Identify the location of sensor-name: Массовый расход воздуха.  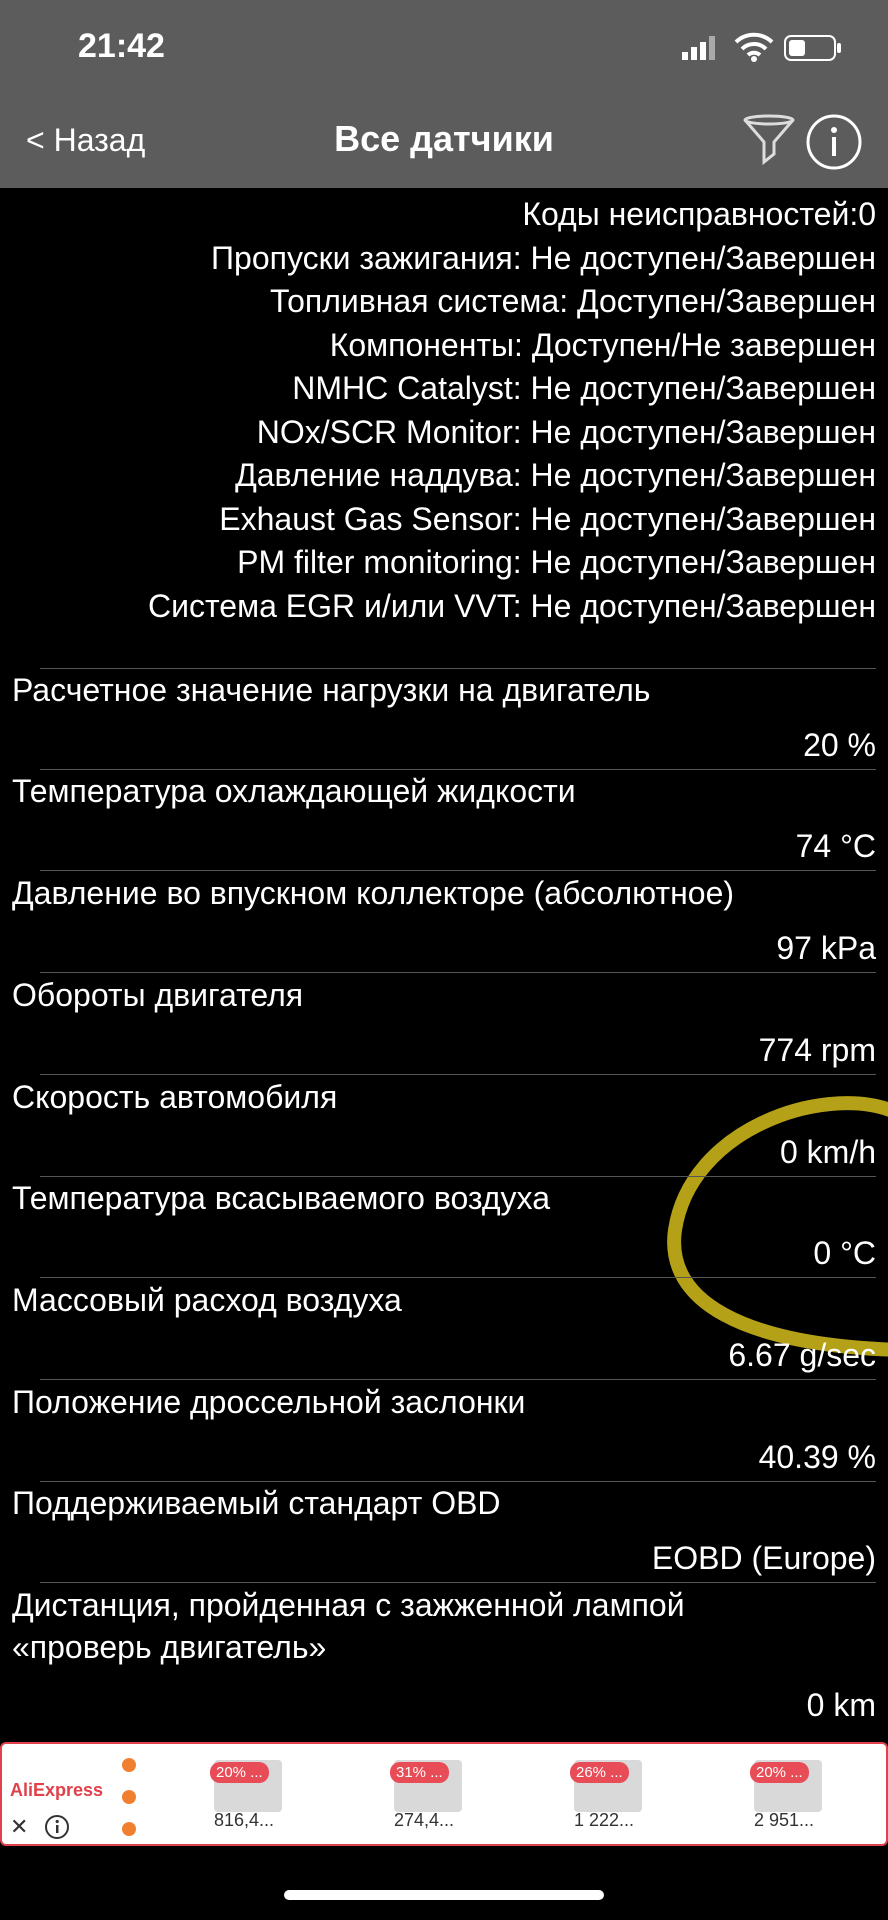
(207, 1300).